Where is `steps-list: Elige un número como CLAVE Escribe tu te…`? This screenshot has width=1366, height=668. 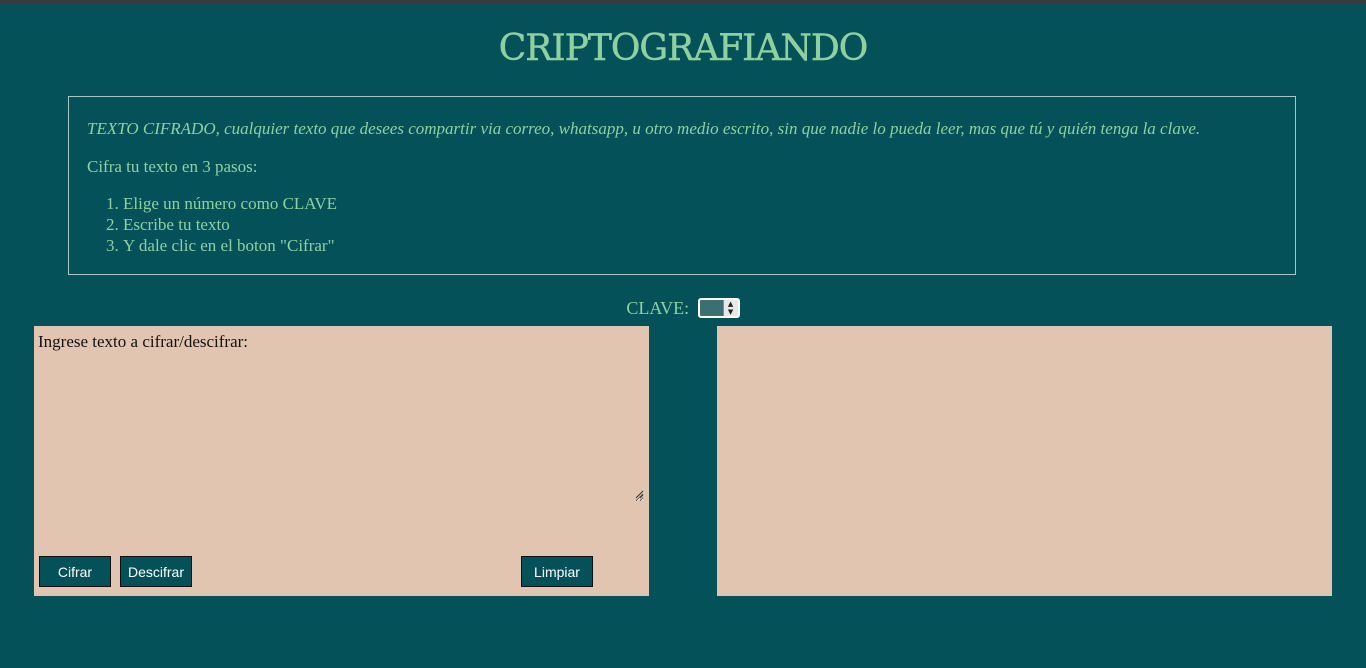
steps-list: Elige un número como CLAVE Escribe tu te… is located at coordinates (682, 224).